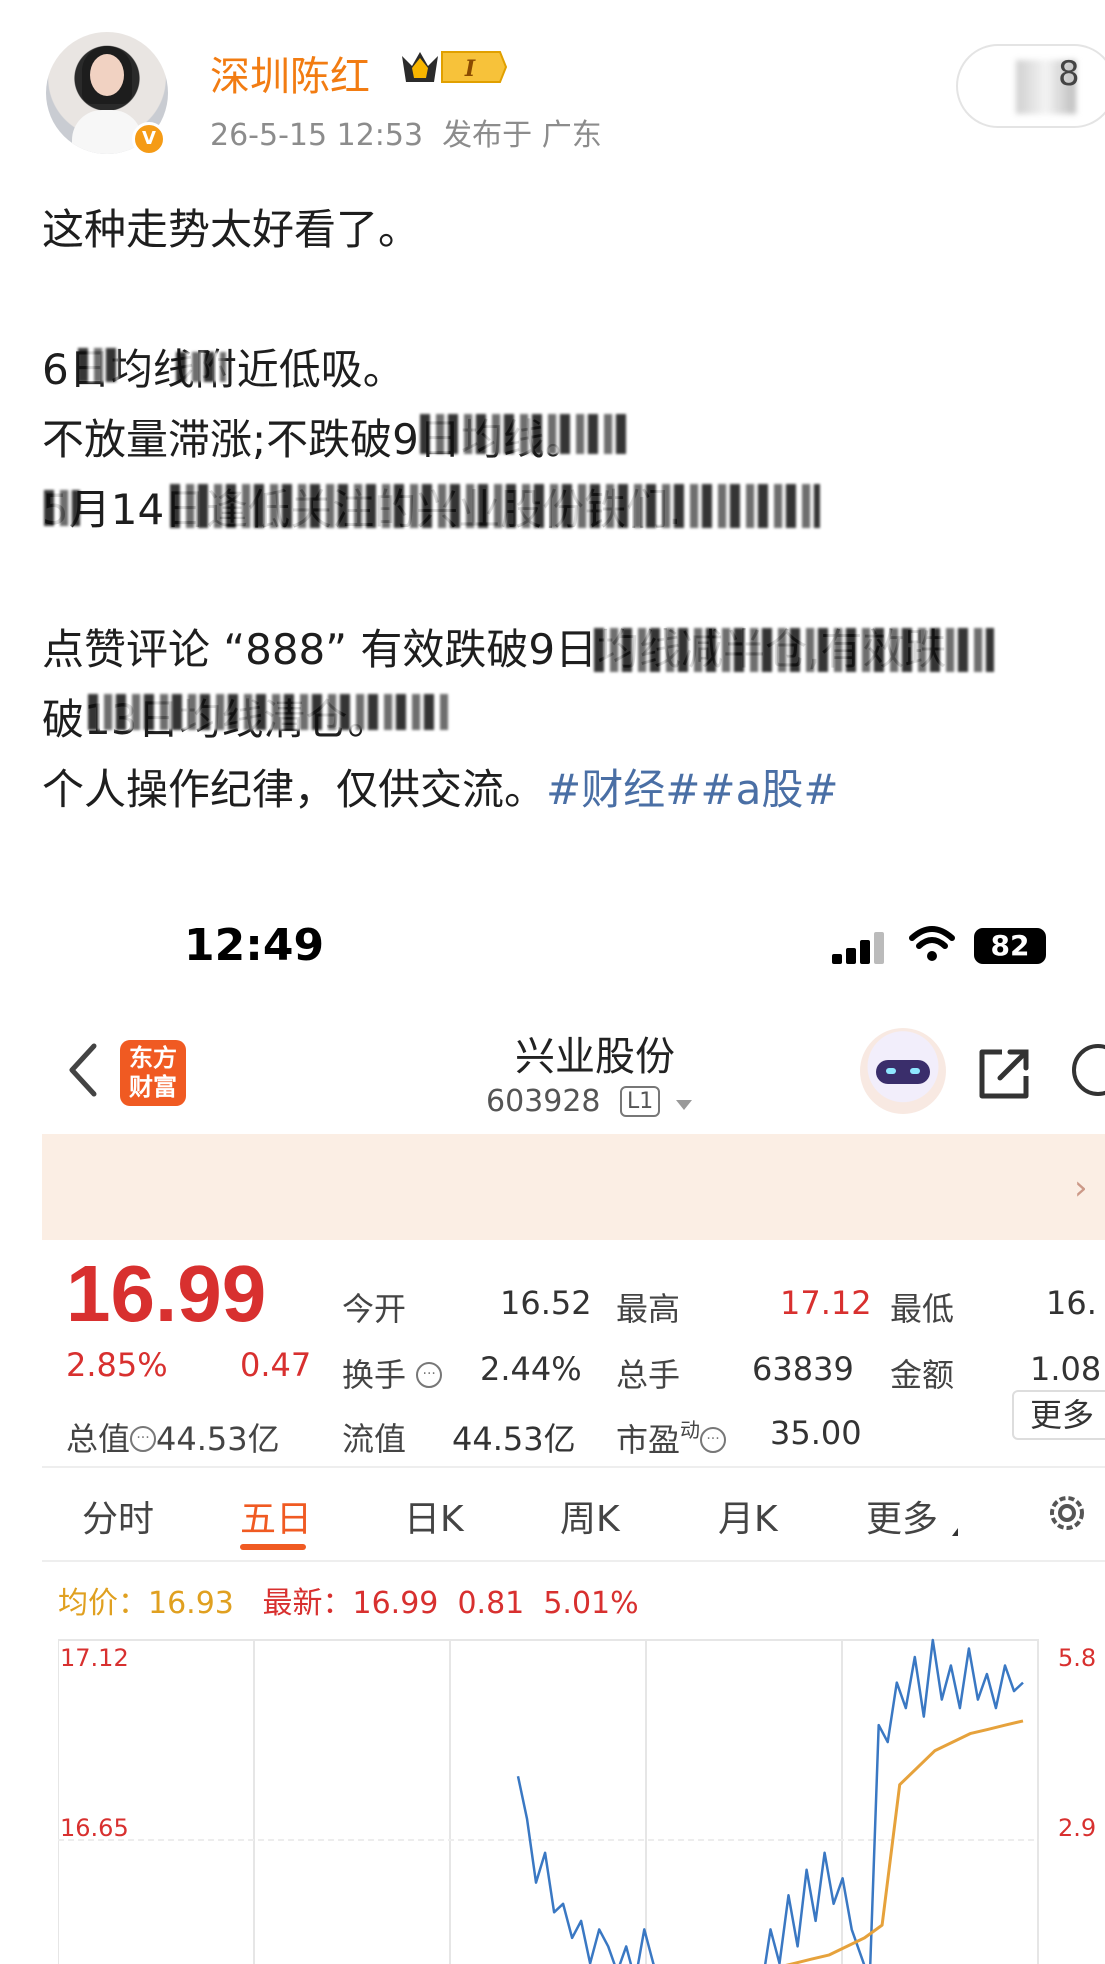 The image size is (1105, 1964). I want to click on latest-change: 0.81, so click(491, 1603).